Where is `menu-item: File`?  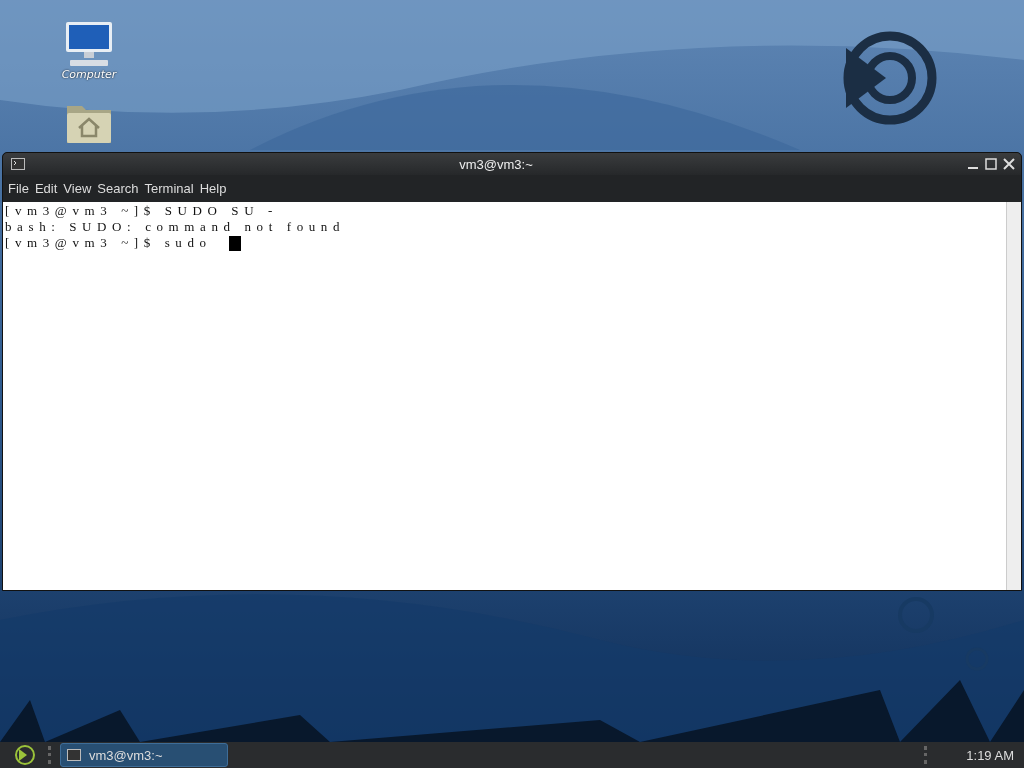 menu-item: File is located at coordinates (18, 188).